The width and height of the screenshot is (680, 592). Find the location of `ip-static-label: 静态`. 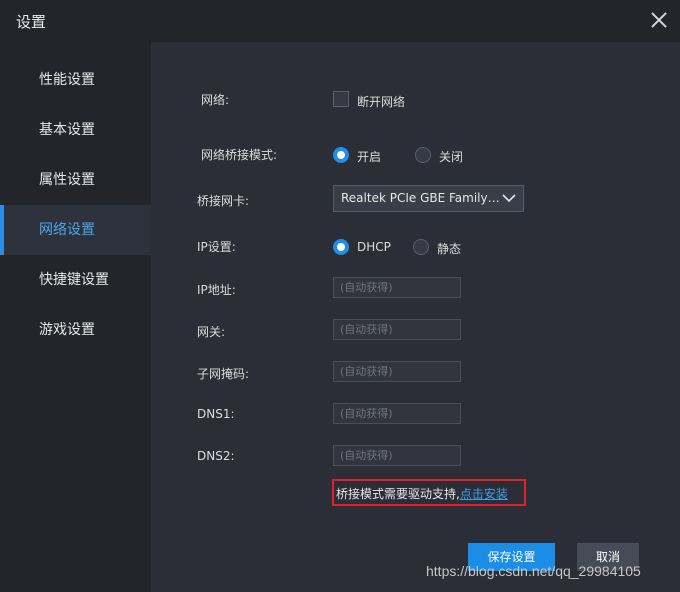

ip-static-label: 静态 is located at coordinates (449, 249).